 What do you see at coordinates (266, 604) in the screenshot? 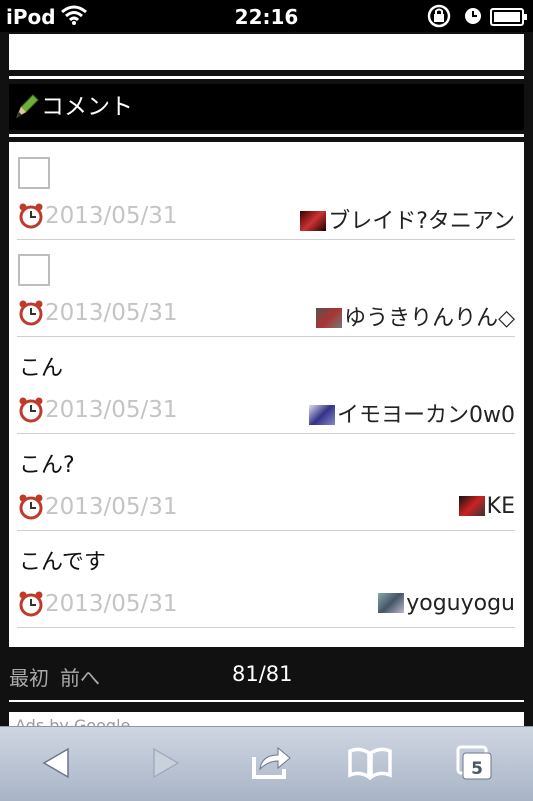
I see `comment-meta: 2013/05/31 yoguyogu` at bounding box center [266, 604].